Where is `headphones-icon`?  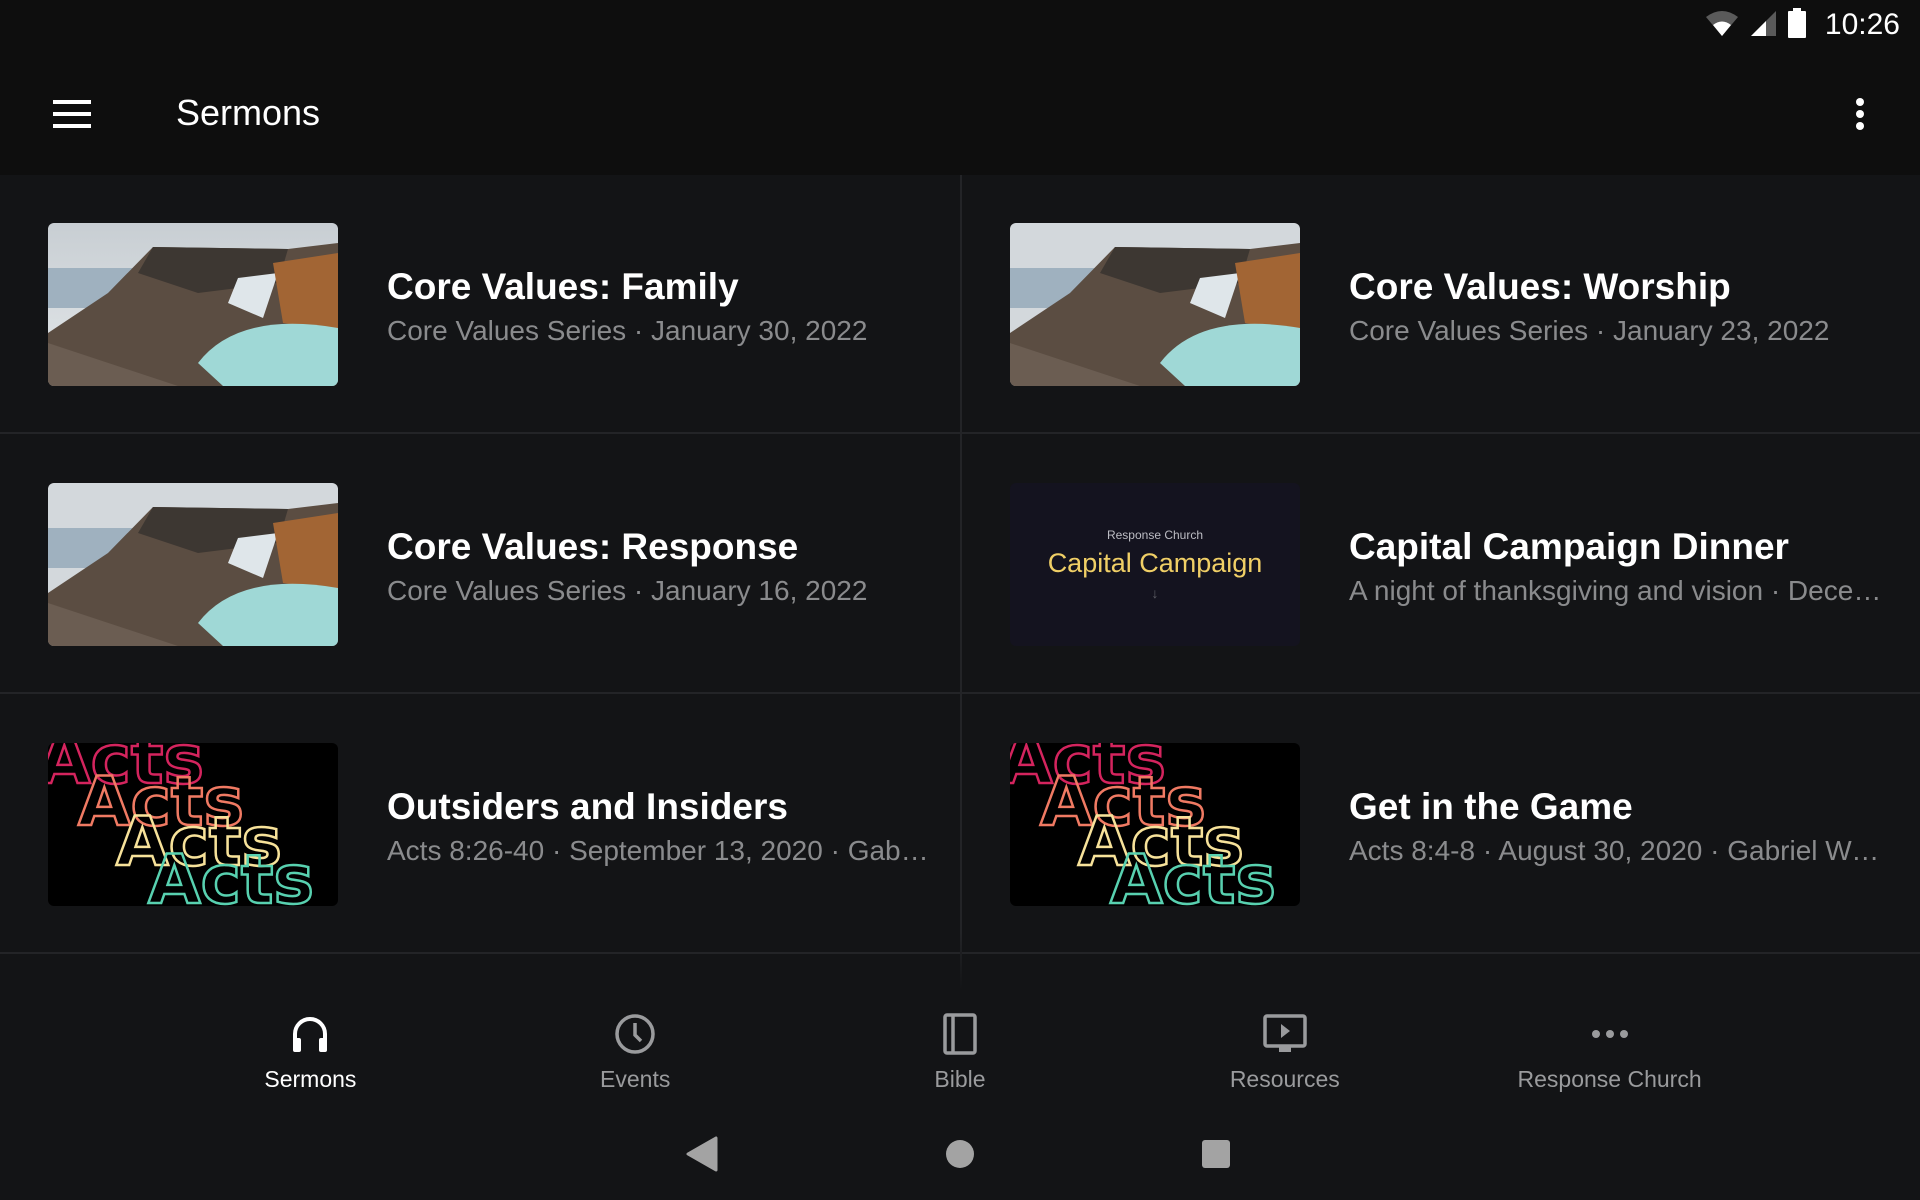 headphones-icon is located at coordinates (310, 1034).